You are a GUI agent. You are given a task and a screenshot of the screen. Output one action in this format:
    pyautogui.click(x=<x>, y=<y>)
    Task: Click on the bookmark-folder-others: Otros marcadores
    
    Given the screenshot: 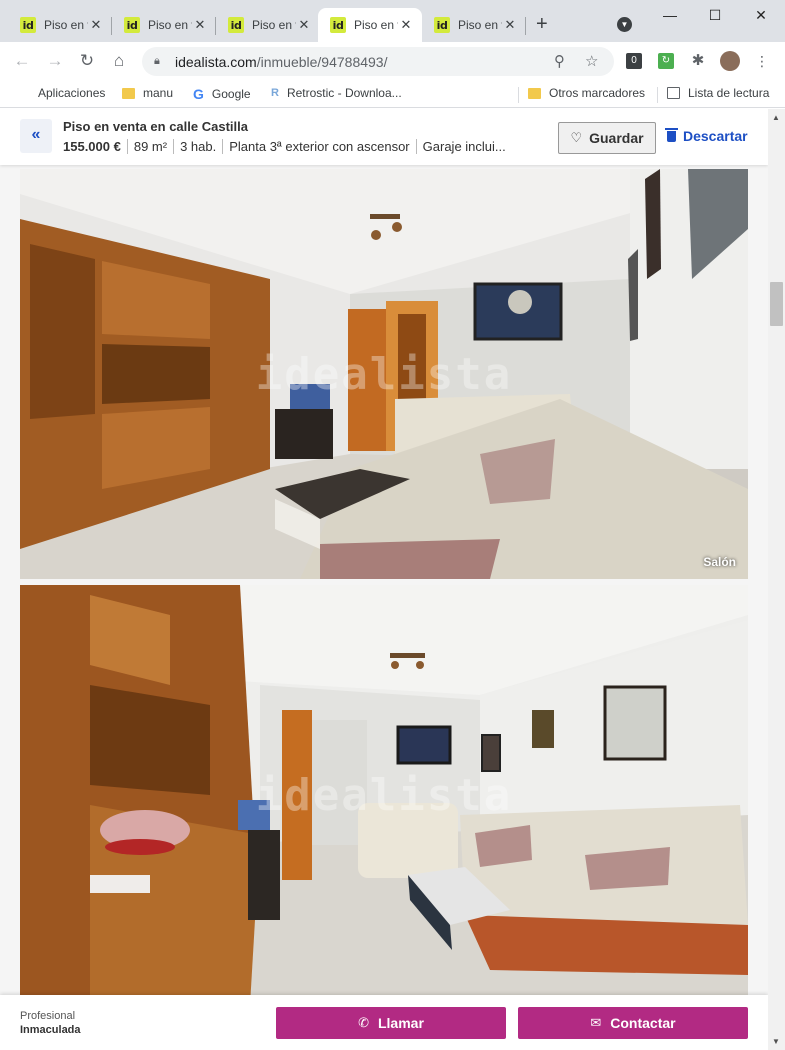 What is the action you would take?
    pyautogui.click(x=586, y=93)
    